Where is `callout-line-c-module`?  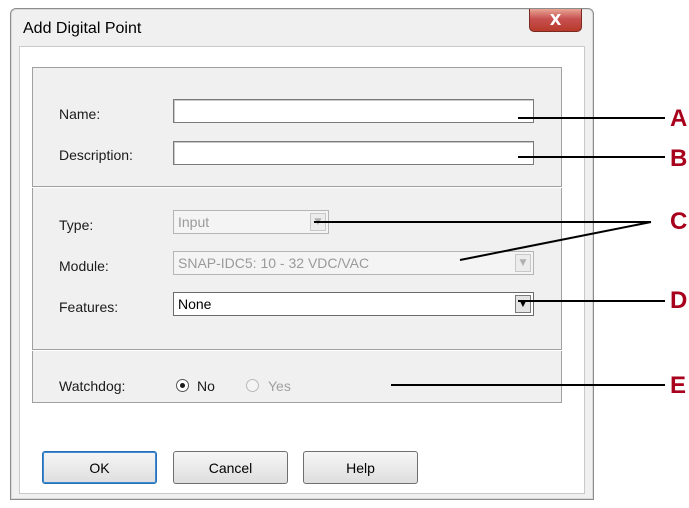
callout-line-c-module is located at coordinates (555, 241).